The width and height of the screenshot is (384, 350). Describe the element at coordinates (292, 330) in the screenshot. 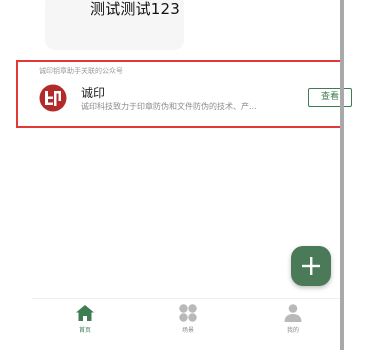

I see `nav-label-mine: 我的` at that location.